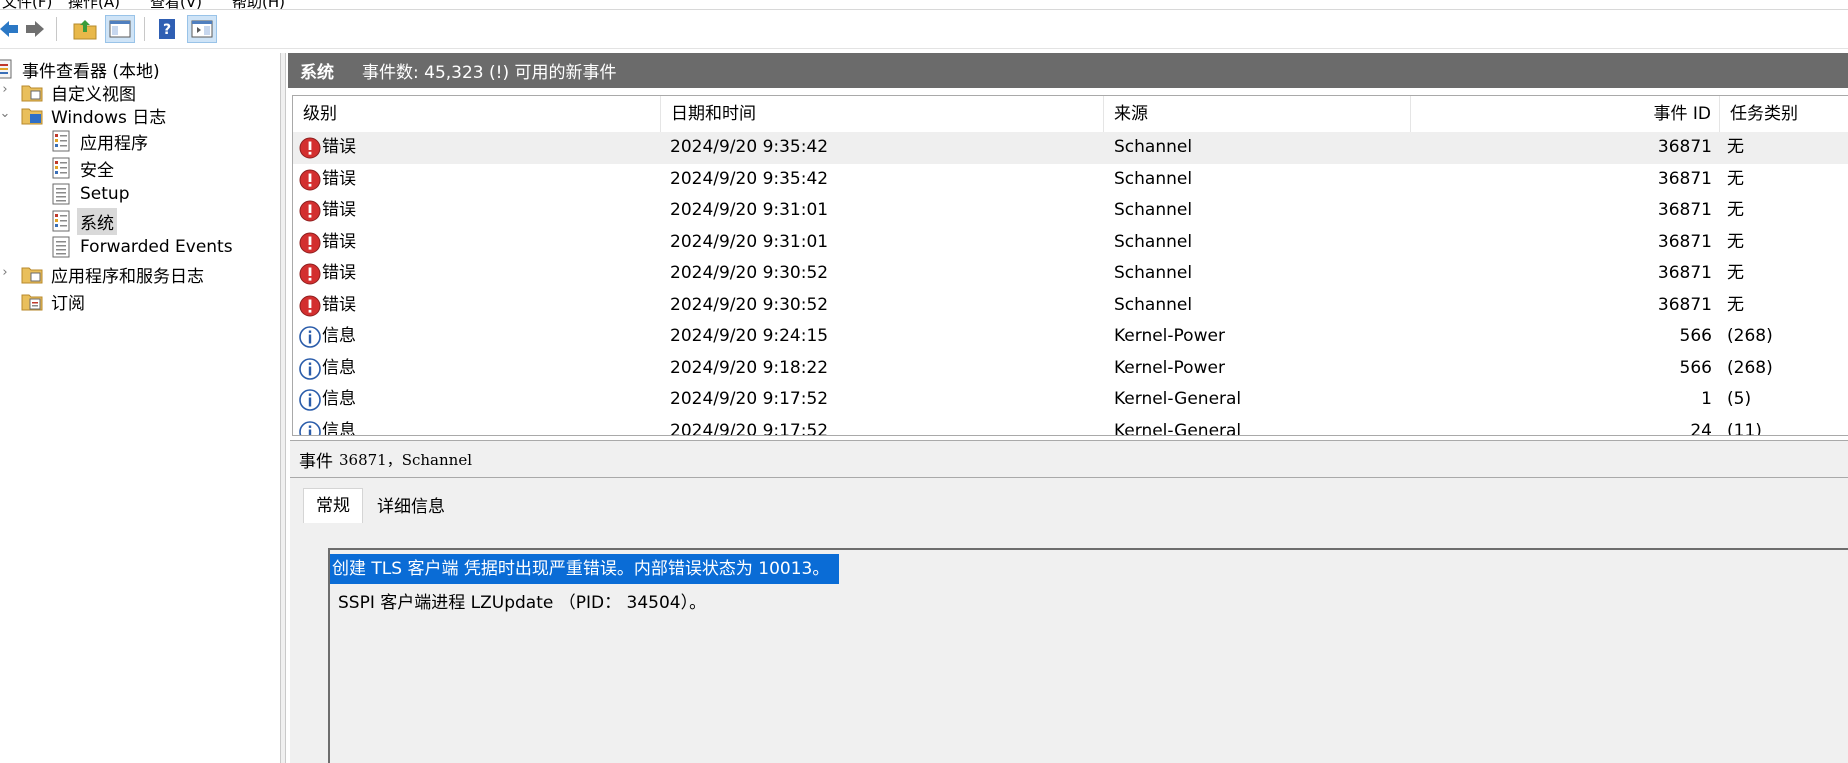 The height and width of the screenshot is (763, 1848). I want to click on column-header-row: 级别 日期和时间 来源 事件 ID 任务类别, so click(1070, 114).